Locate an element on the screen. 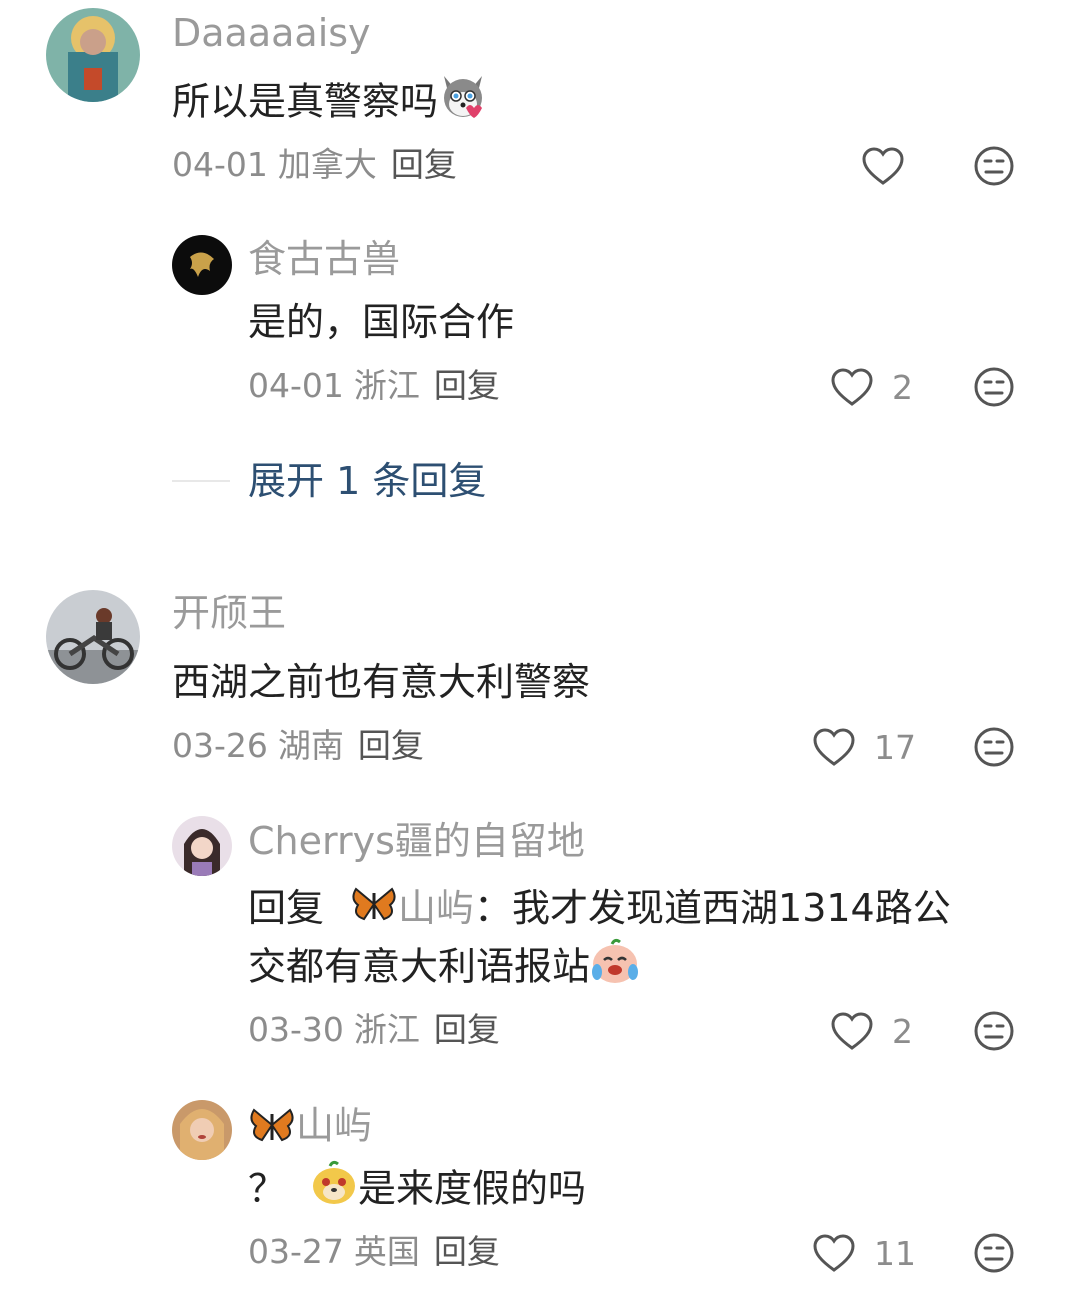 Image resolution: width=1080 pixels, height=1304 pixels. crying-laugh-emoji-icon is located at coordinates (615, 969).